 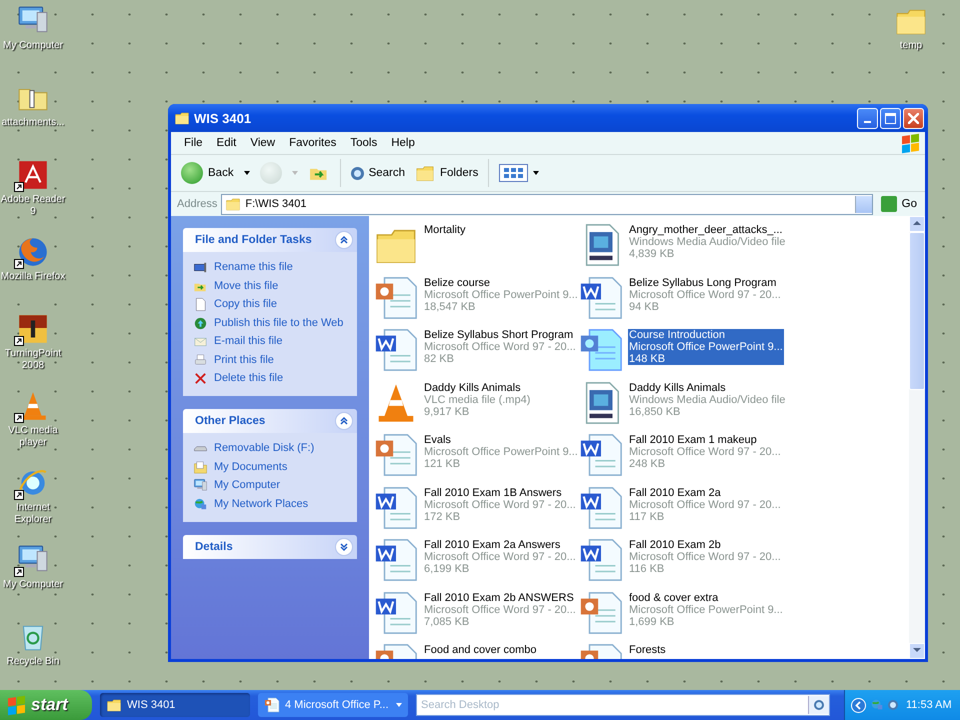 What do you see at coordinates (438, 440) in the screenshot?
I see `file-name: Evals` at bounding box center [438, 440].